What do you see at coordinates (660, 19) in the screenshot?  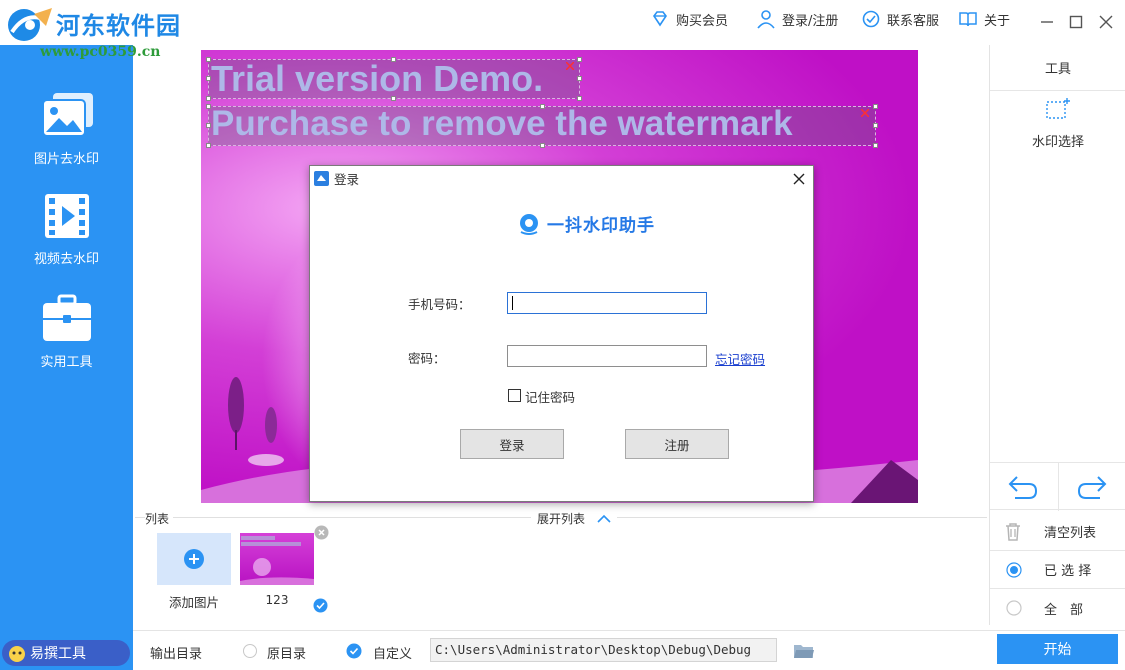 I see `diamond-icon` at bounding box center [660, 19].